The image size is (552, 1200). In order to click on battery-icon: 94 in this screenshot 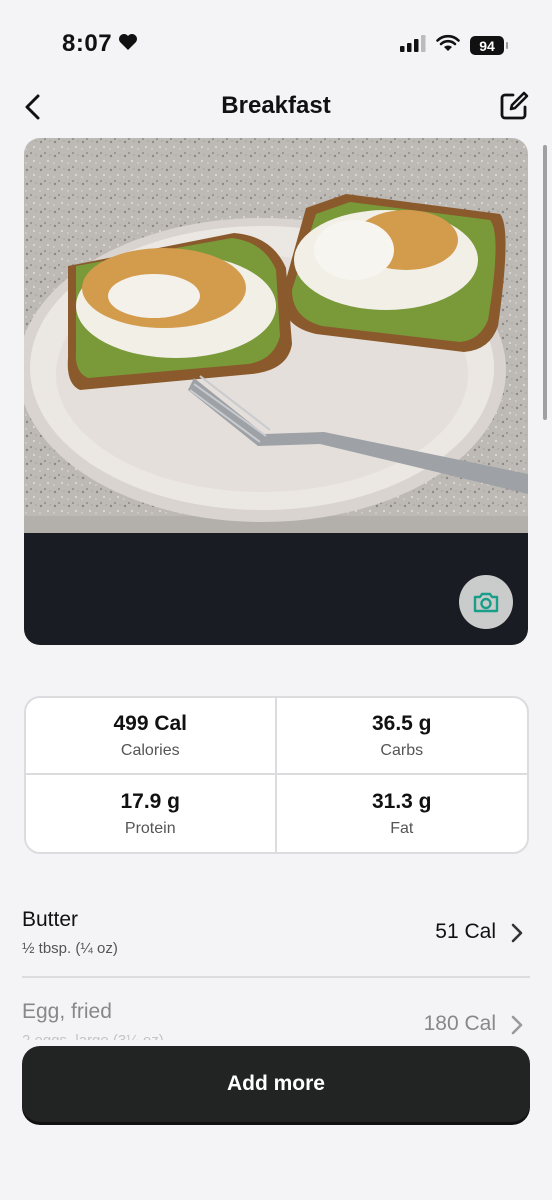, I will do `click(489, 45)`.